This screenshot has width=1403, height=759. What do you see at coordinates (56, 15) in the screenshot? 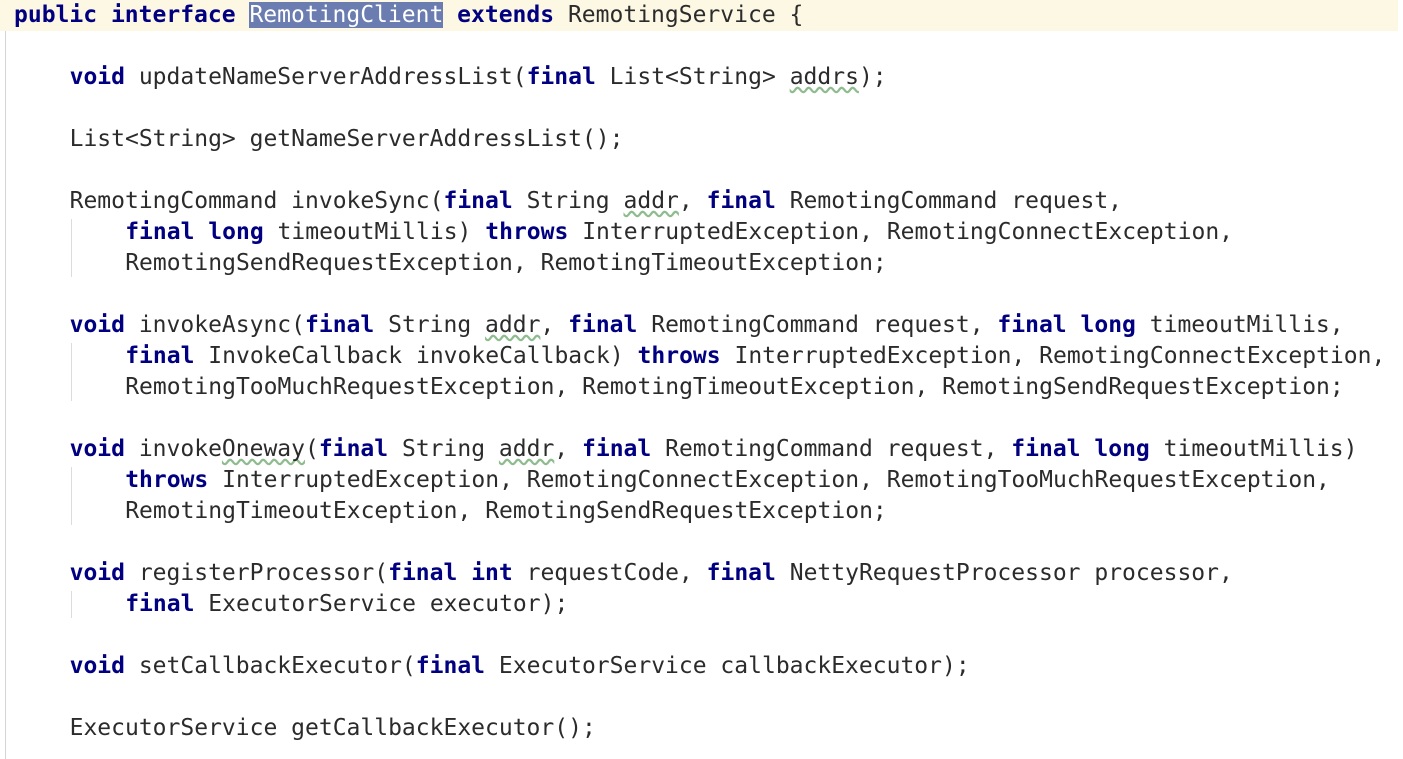
I see `code-keyword: public` at bounding box center [56, 15].